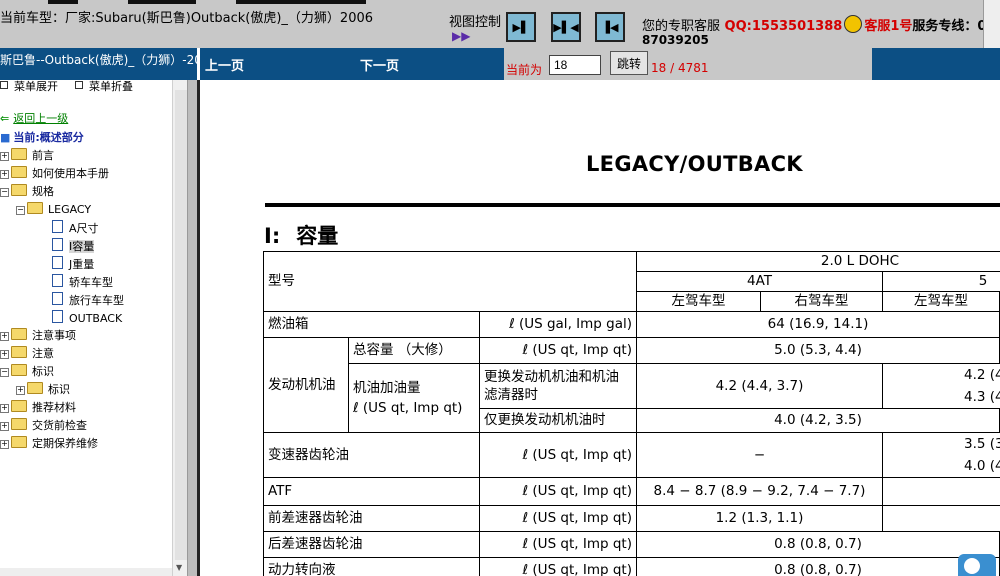  I want to click on row-rear-diff-unit: ℓ (US qt, Imp qt), so click(558, 544).